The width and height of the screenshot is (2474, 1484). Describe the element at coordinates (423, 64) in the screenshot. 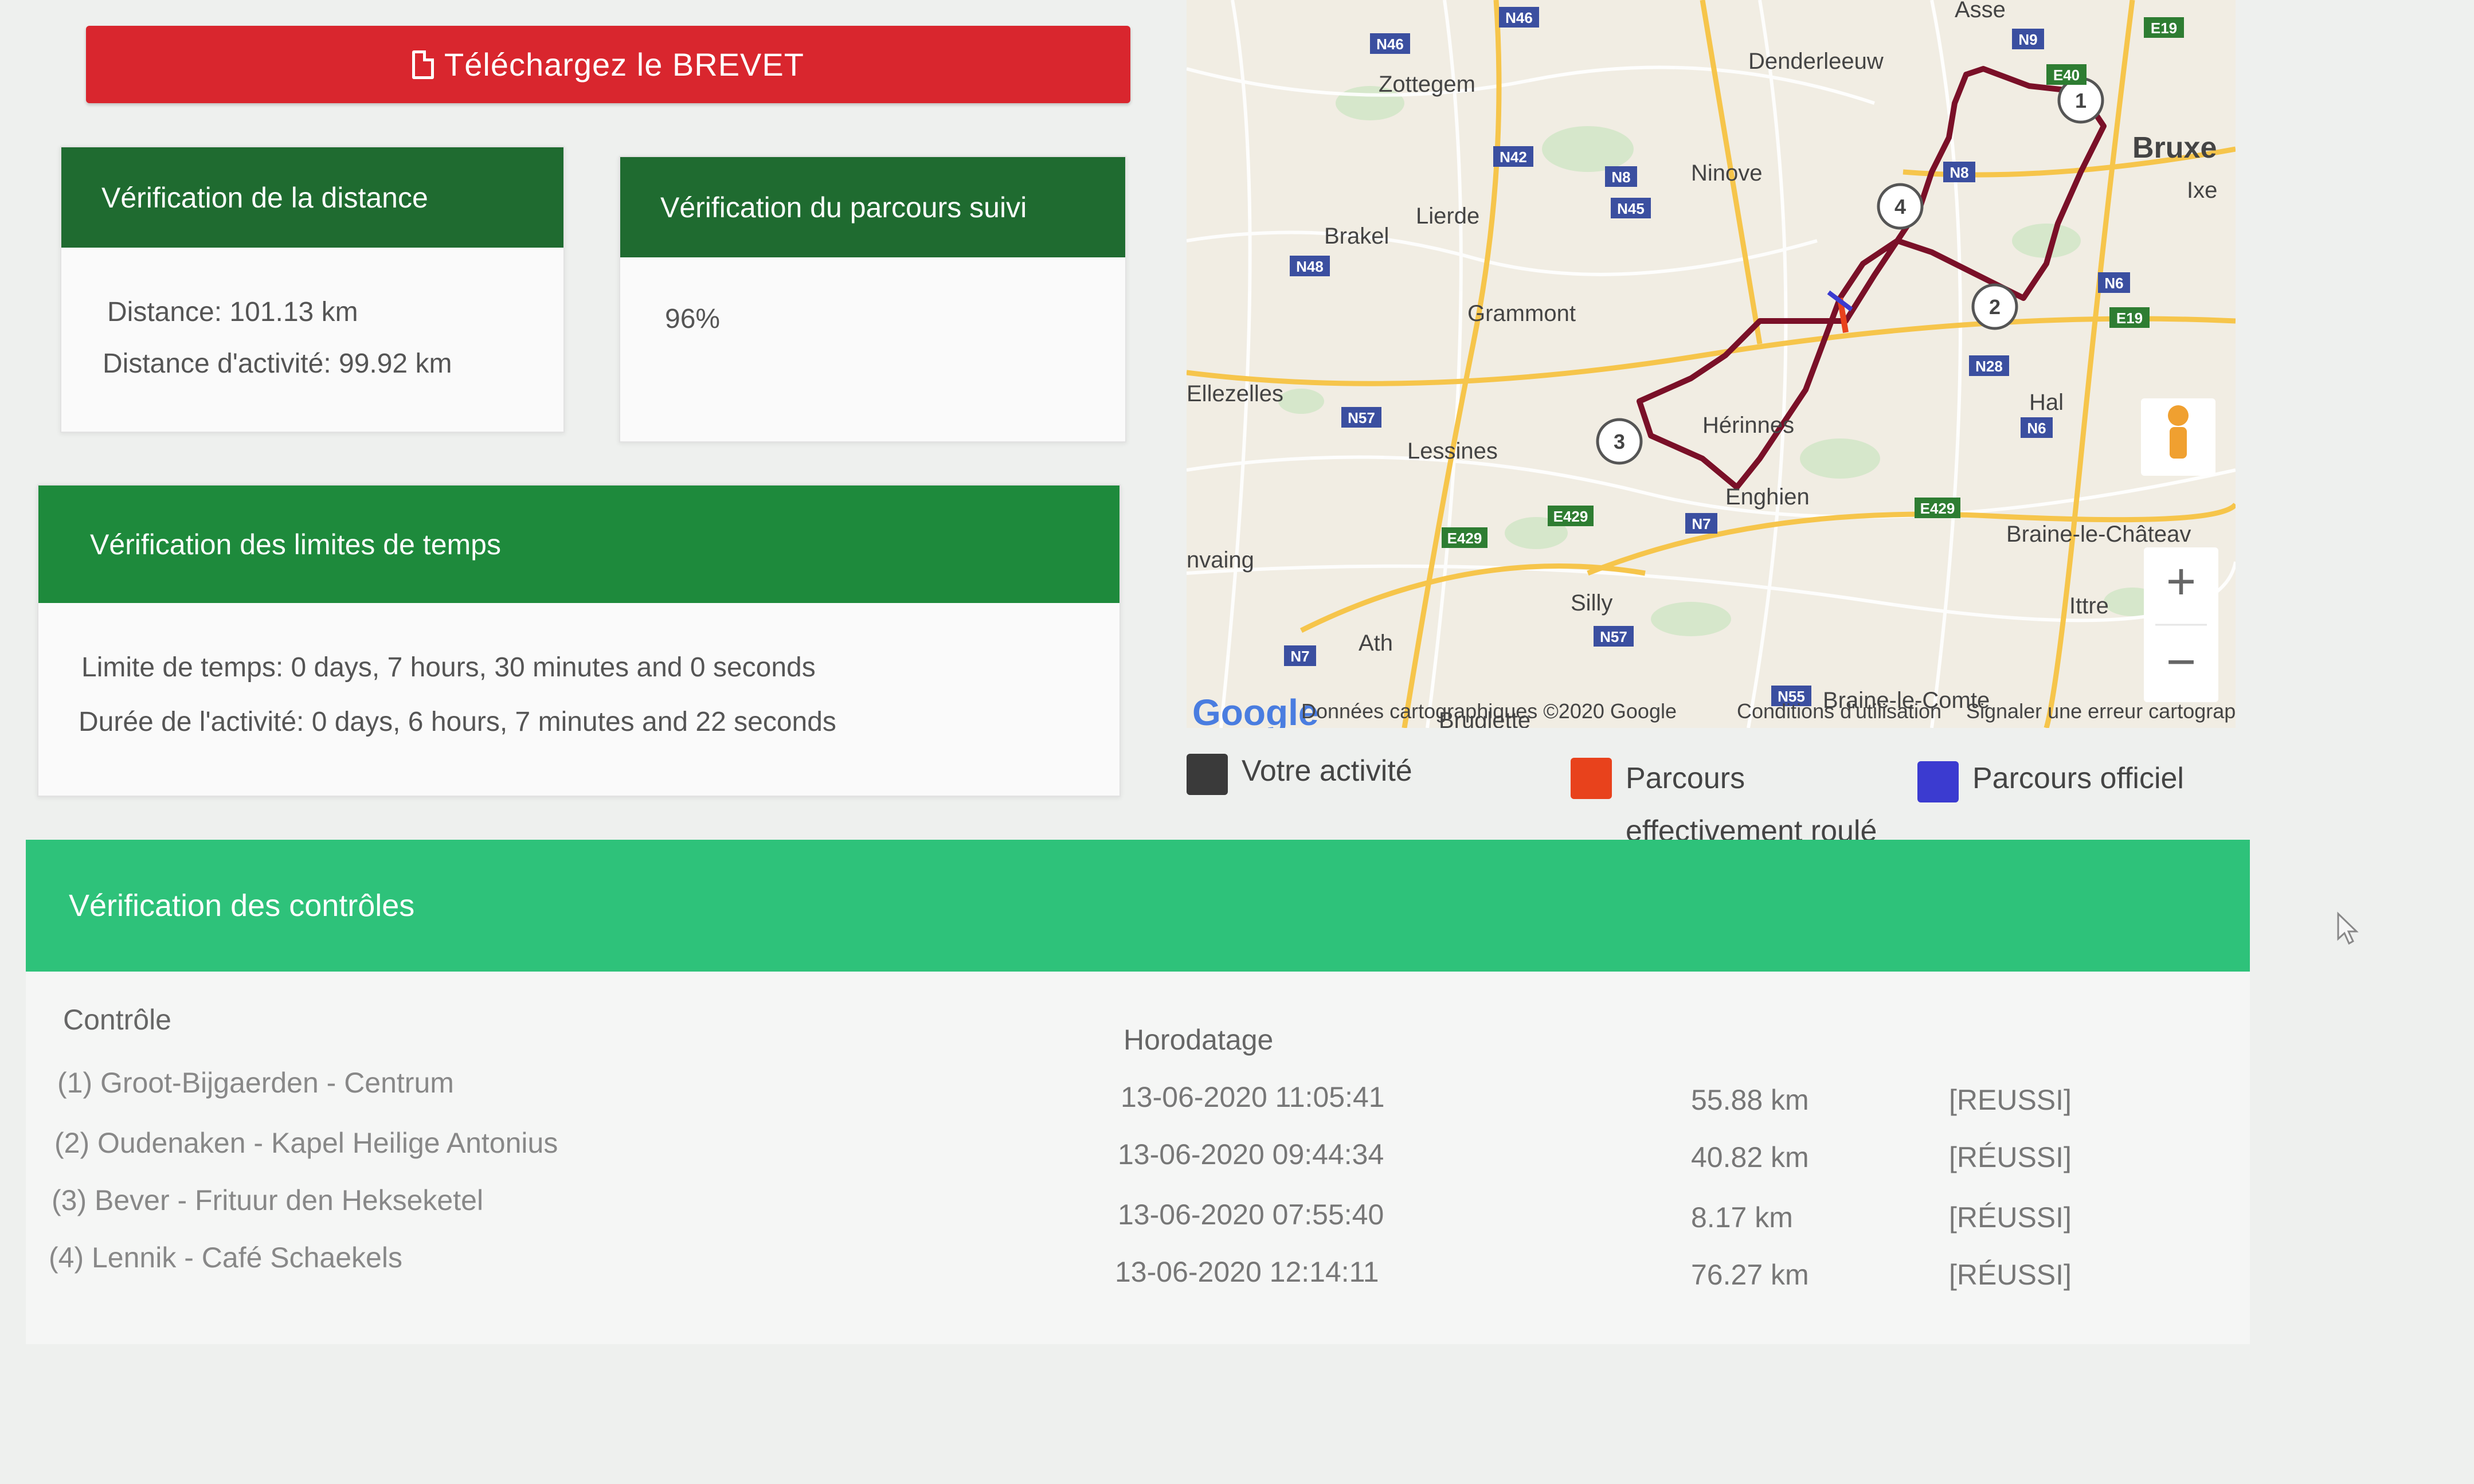

I see `document-icon` at that location.